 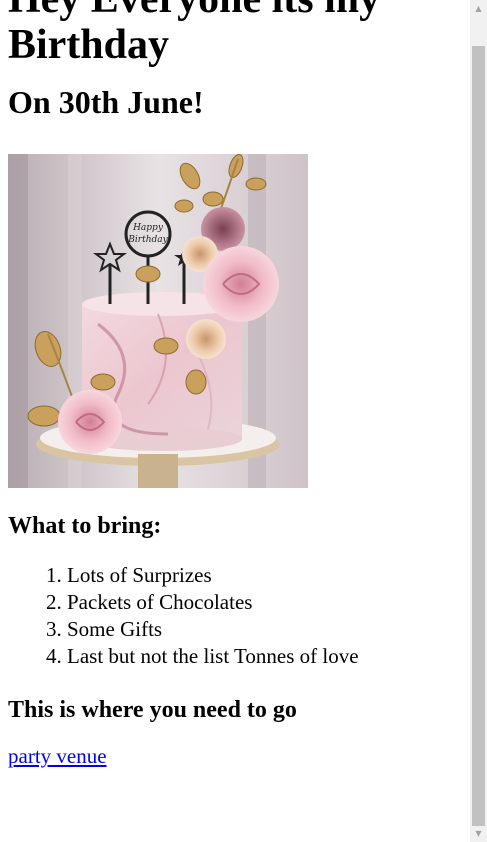 I want to click on page-title: Hey Everyone its my Birthday, so click(x=194, y=34).